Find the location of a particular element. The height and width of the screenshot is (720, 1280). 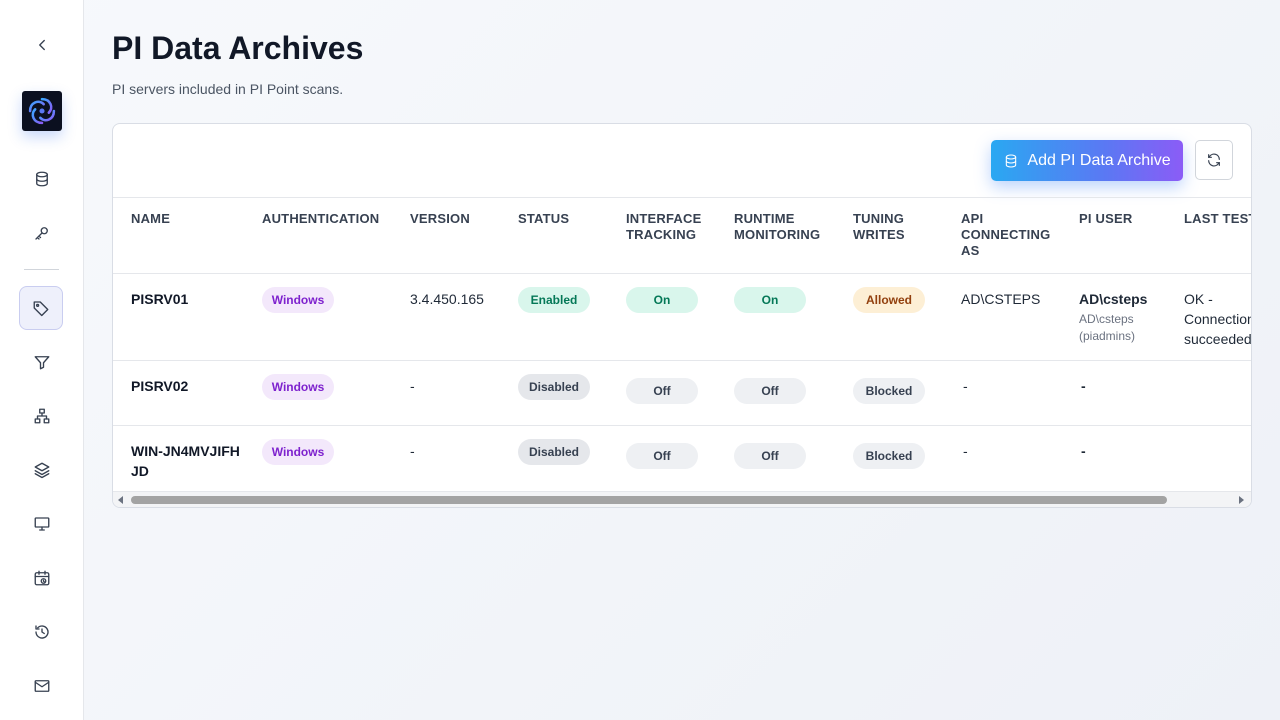

sidebar-item-monitor is located at coordinates (42, 524).